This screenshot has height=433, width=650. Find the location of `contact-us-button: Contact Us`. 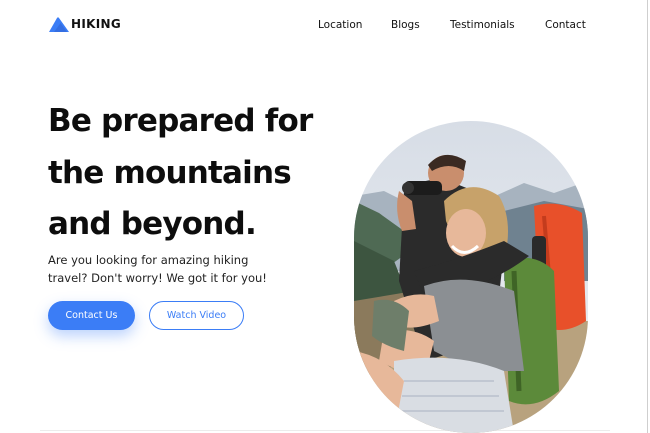

contact-us-button: Contact Us is located at coordinates (91, 315).